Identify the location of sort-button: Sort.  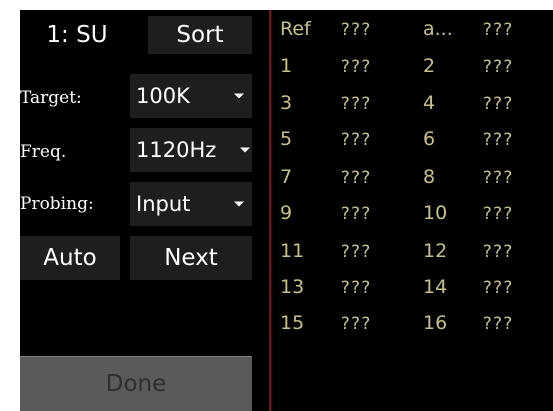
(200, 35).